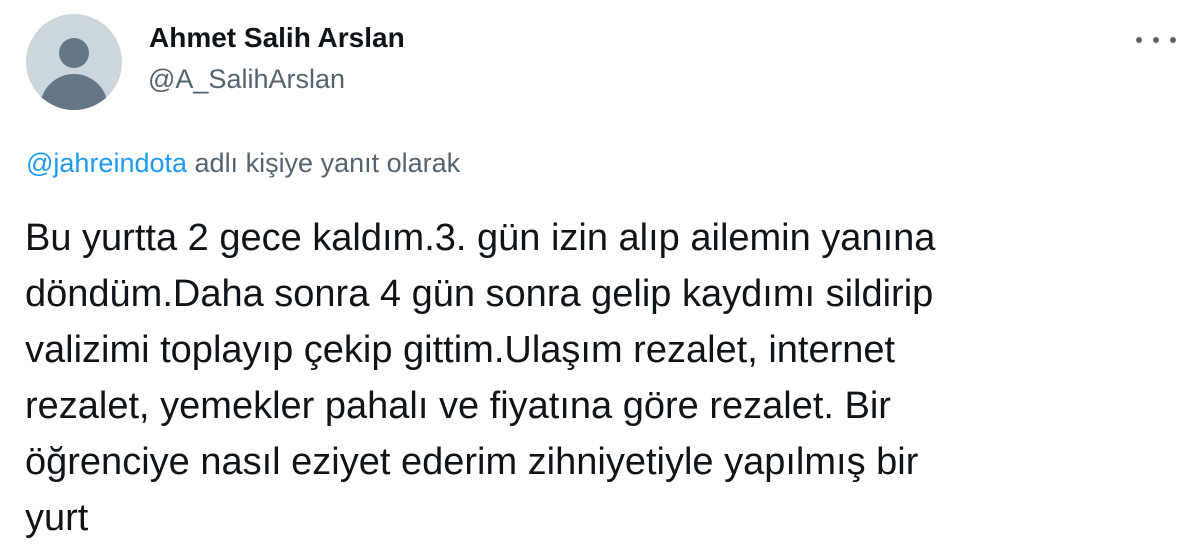  What do you see at coordinates (327, 163) in the screenshot?
I see `reply-suffix: adlı kişiye yanıt olarak` at bounding box center [327, 163].